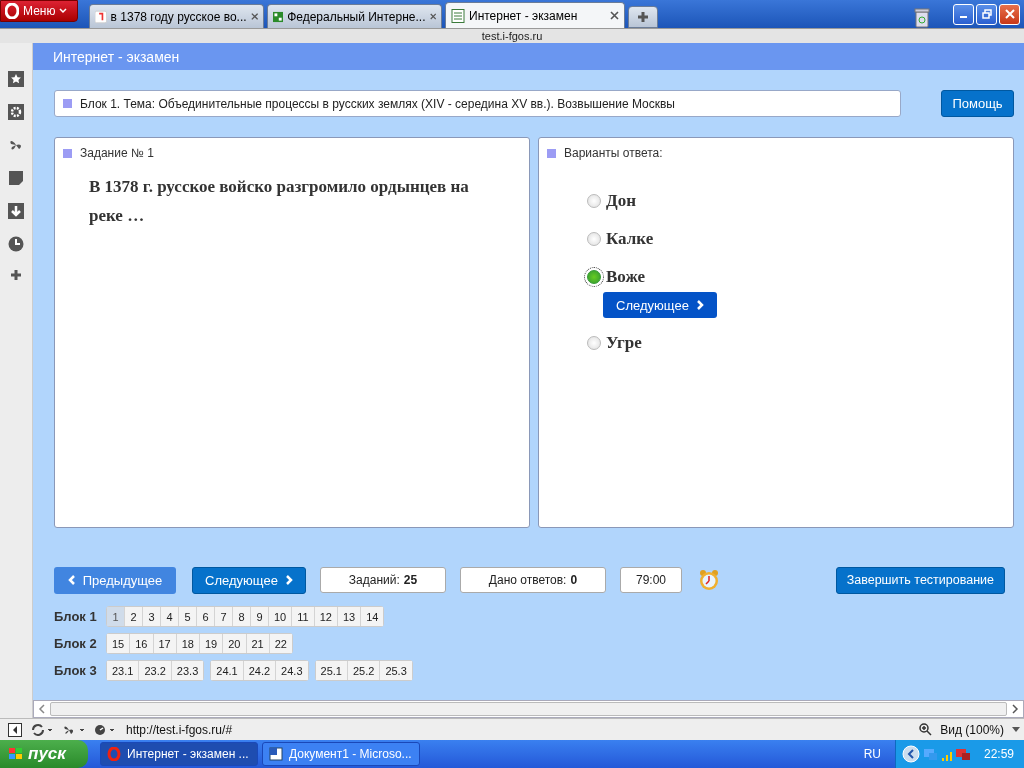  What do you see at coordinates (16, 112) in the screenshot?
I see `gear-icon` at bounding box center [16, 112].